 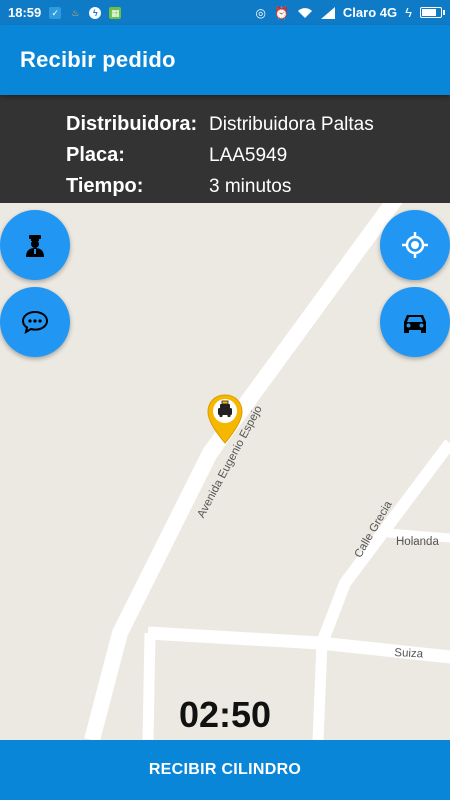 I want to click on distribuidora-value: Distribuidora Paltas, so click(x=291, y=124).